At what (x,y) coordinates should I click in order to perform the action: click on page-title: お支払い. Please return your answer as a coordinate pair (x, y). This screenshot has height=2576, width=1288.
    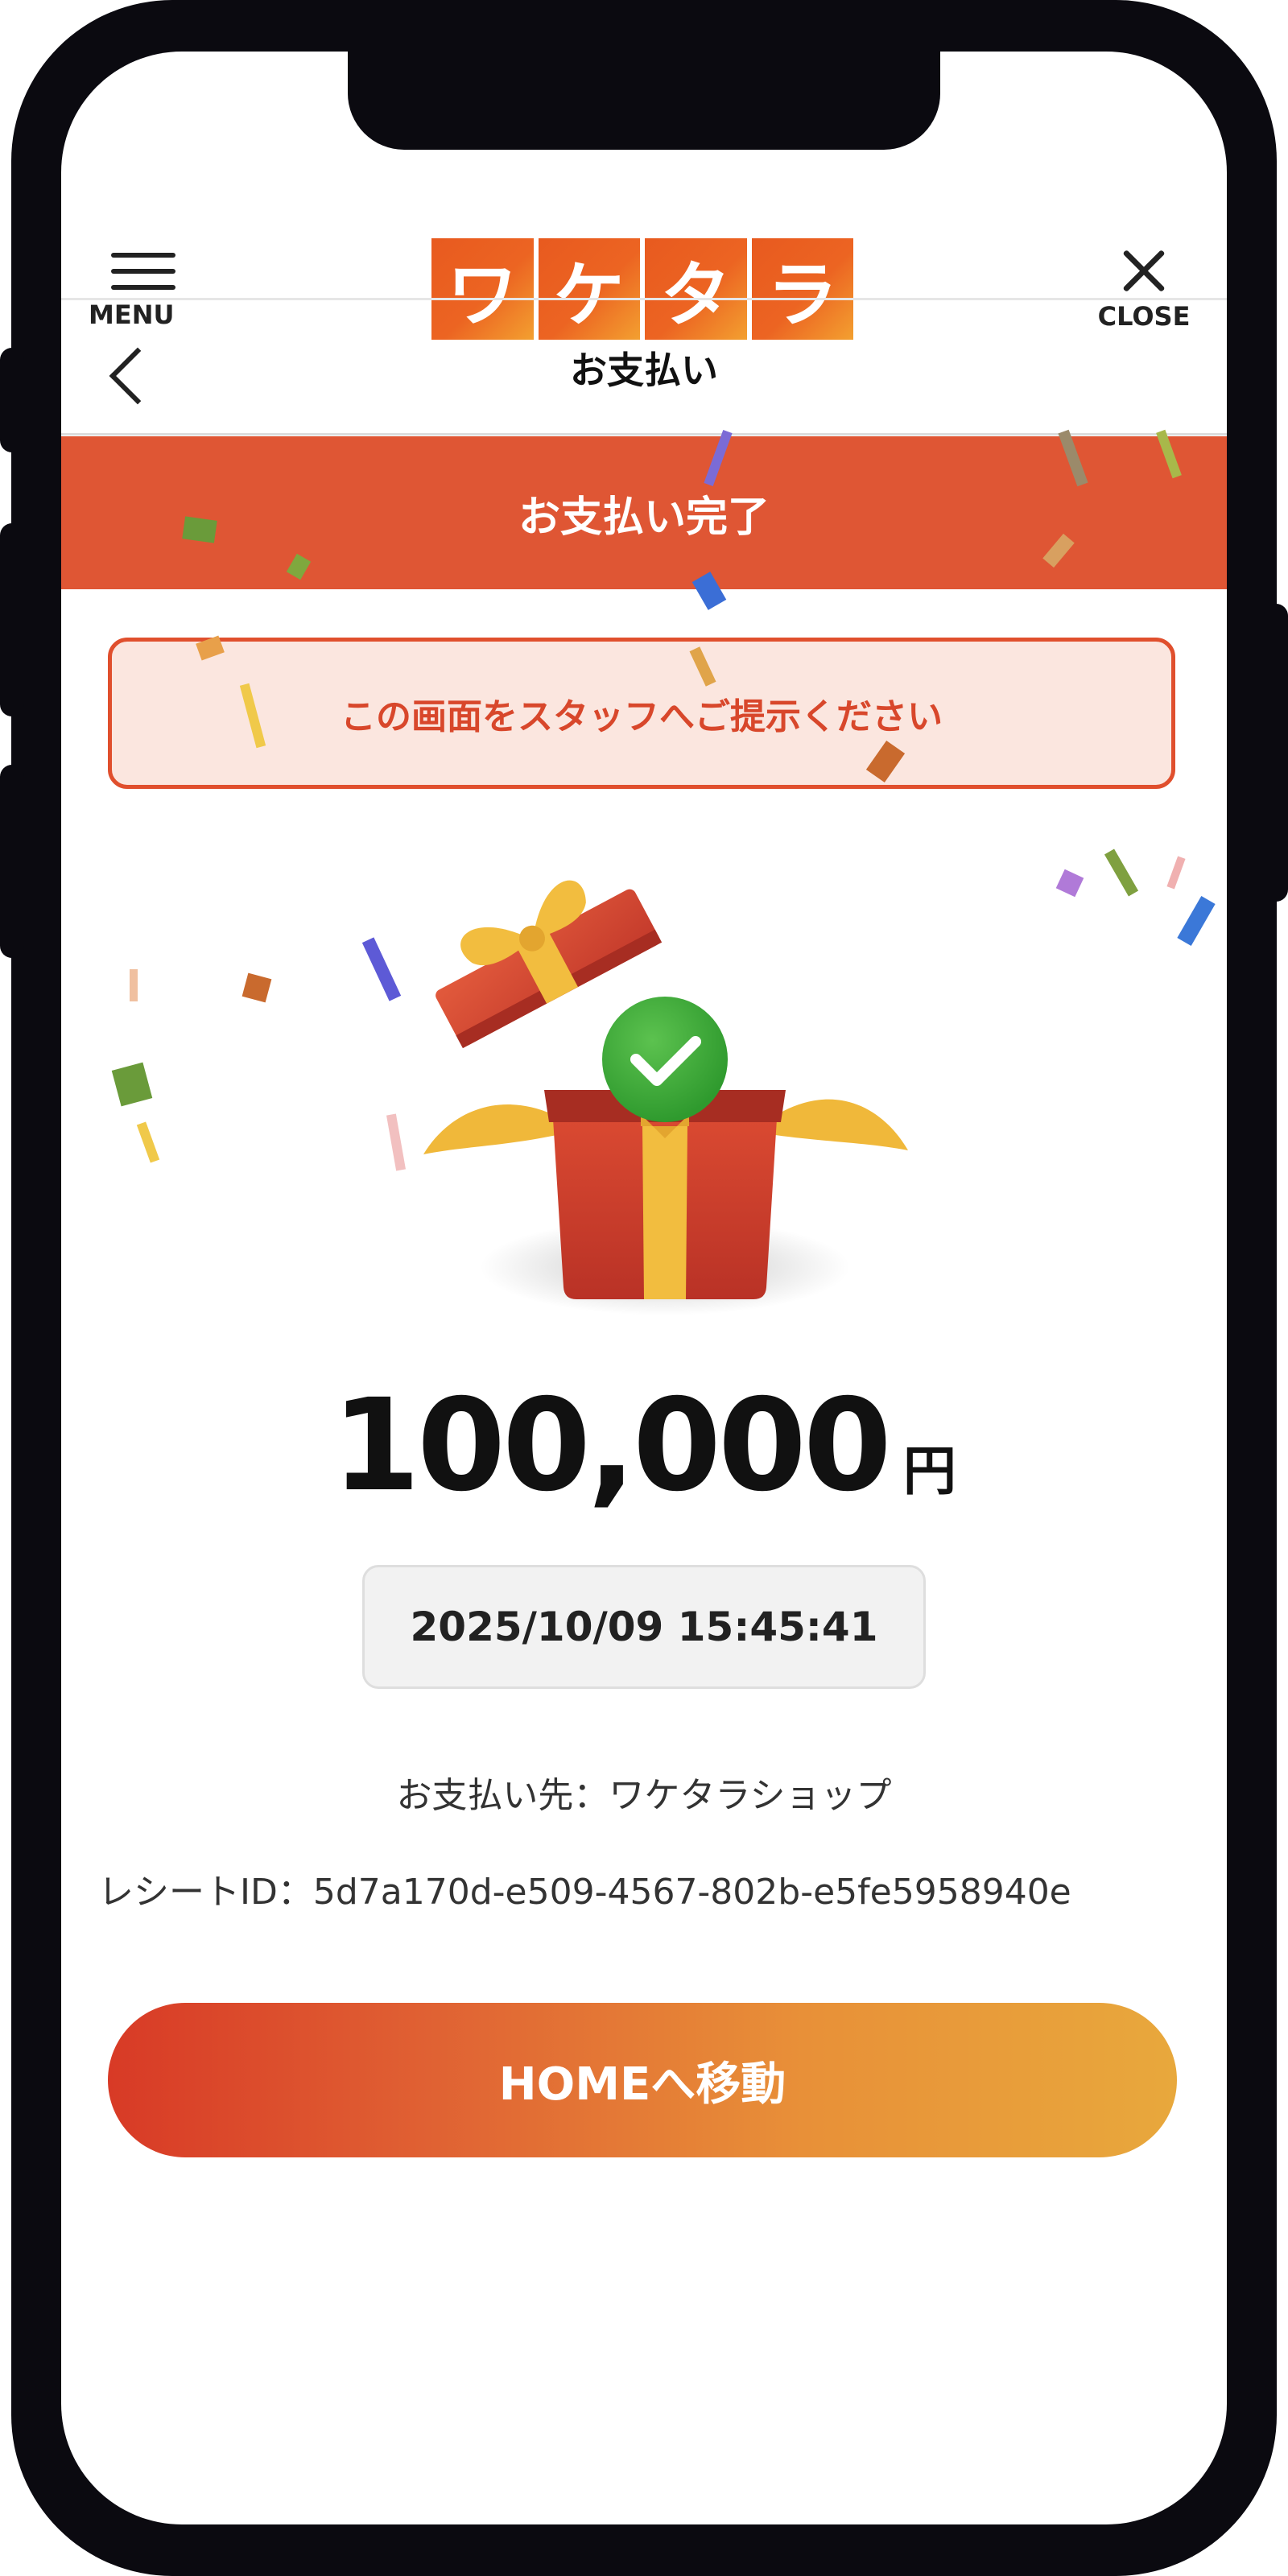
    Looking at the image, I should click on (644, 370).